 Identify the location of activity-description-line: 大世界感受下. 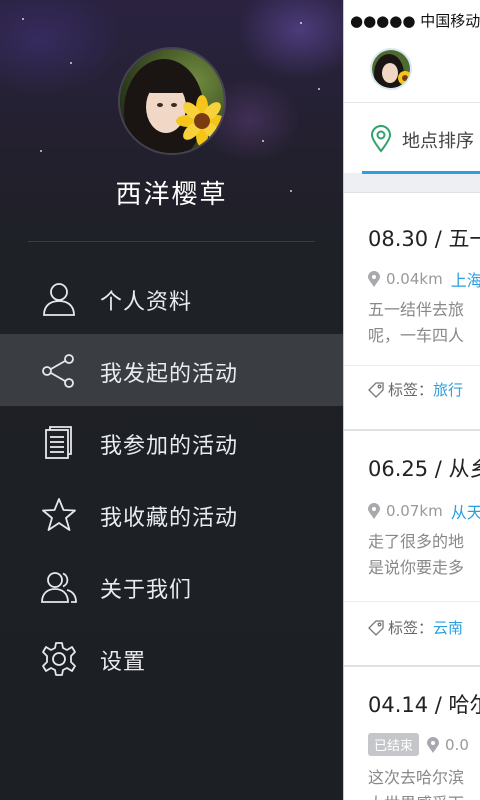
(416, 795).